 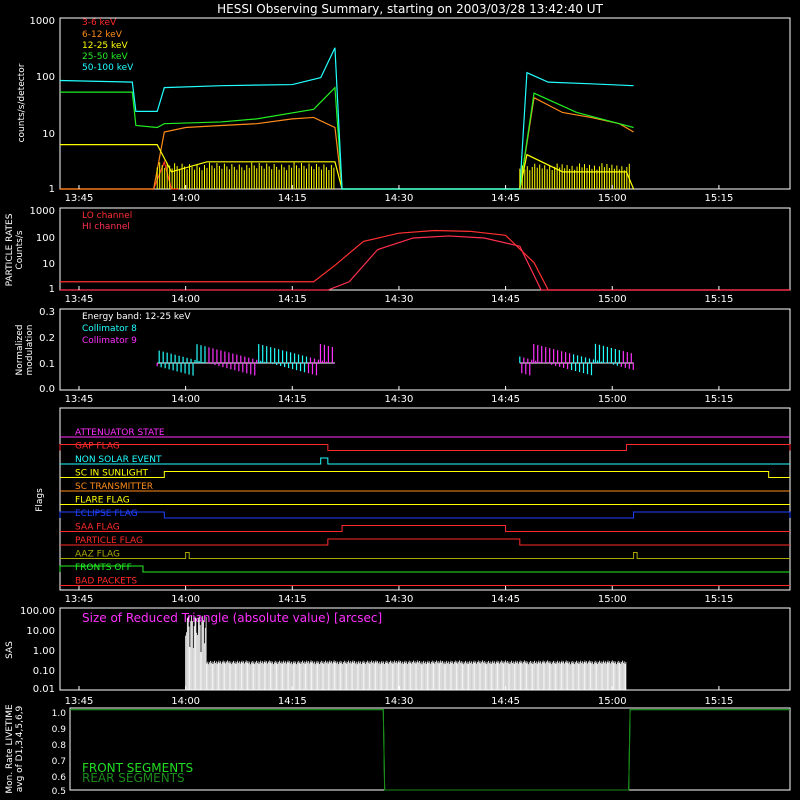 I want to click on sas-ytick-1: 1.00, so click(x=44, y=651).